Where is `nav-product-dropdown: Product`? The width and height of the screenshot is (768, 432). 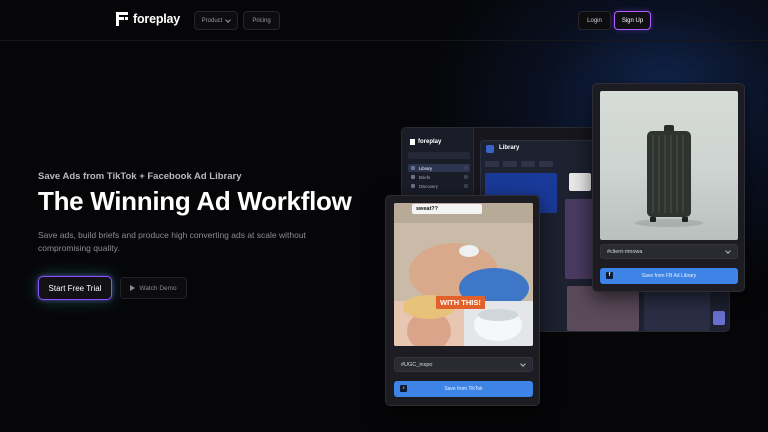 nav-product-dropdown: Product is located at coordinates (216, 20).